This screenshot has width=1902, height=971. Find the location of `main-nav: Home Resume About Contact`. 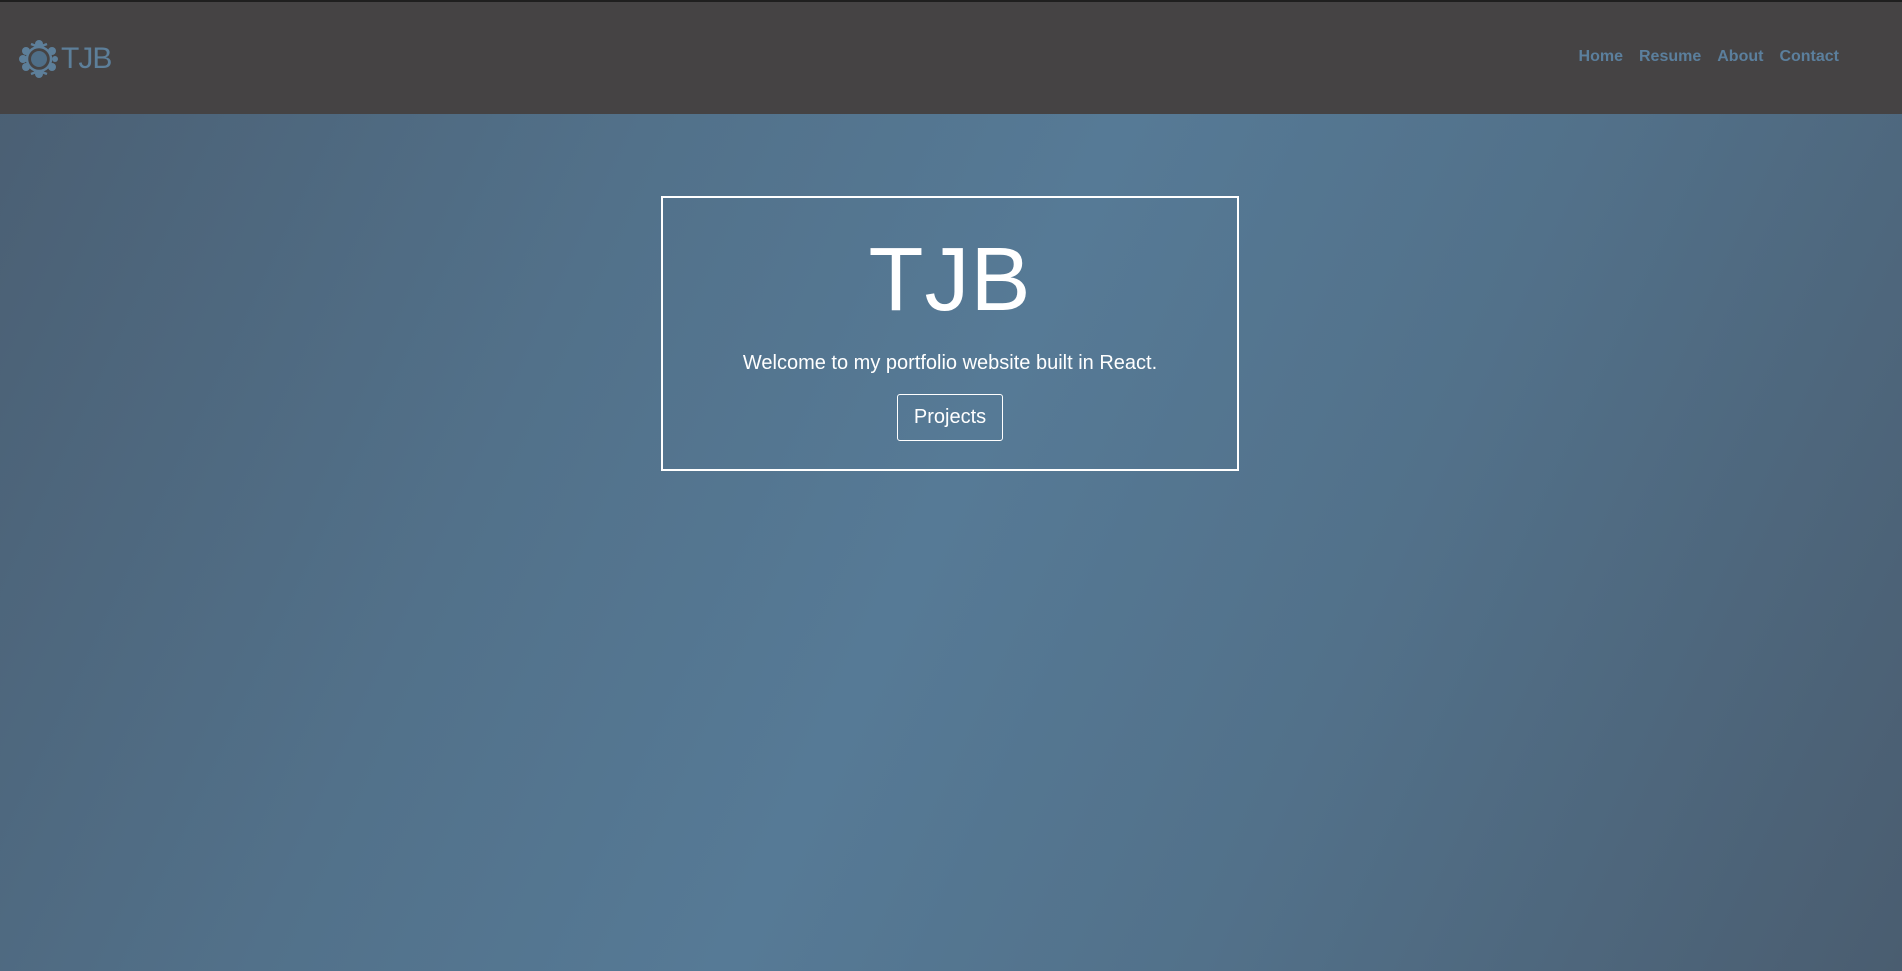

main-nav: Home Resume About Contact is located at coordinates (1709, 57).